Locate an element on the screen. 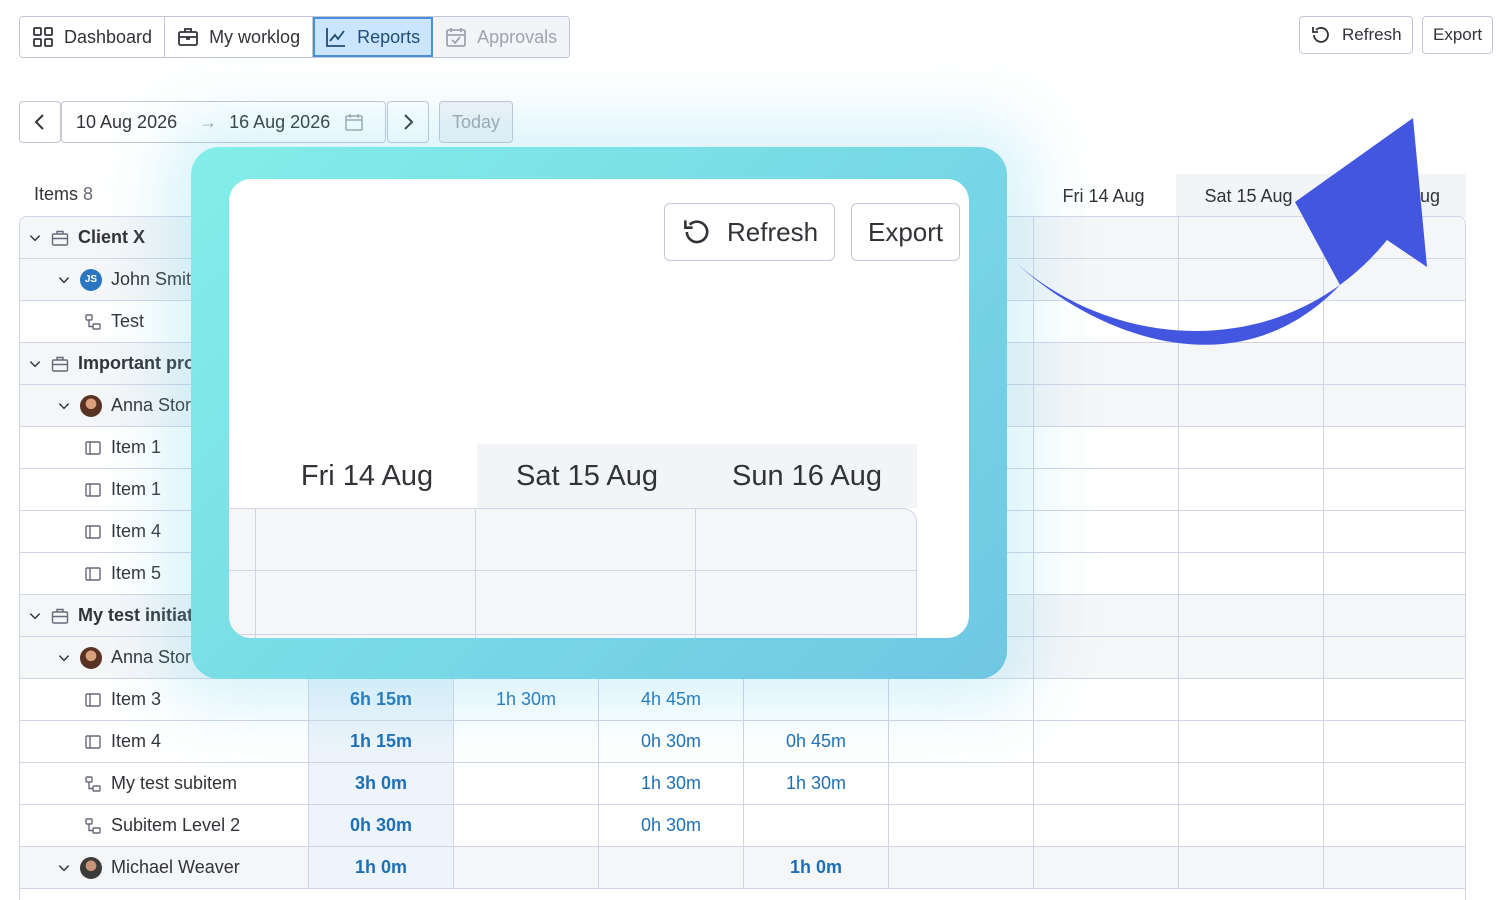 This screenshot has width=1500, height=900. zoom-grid-line is located at coordinates (573, 634).